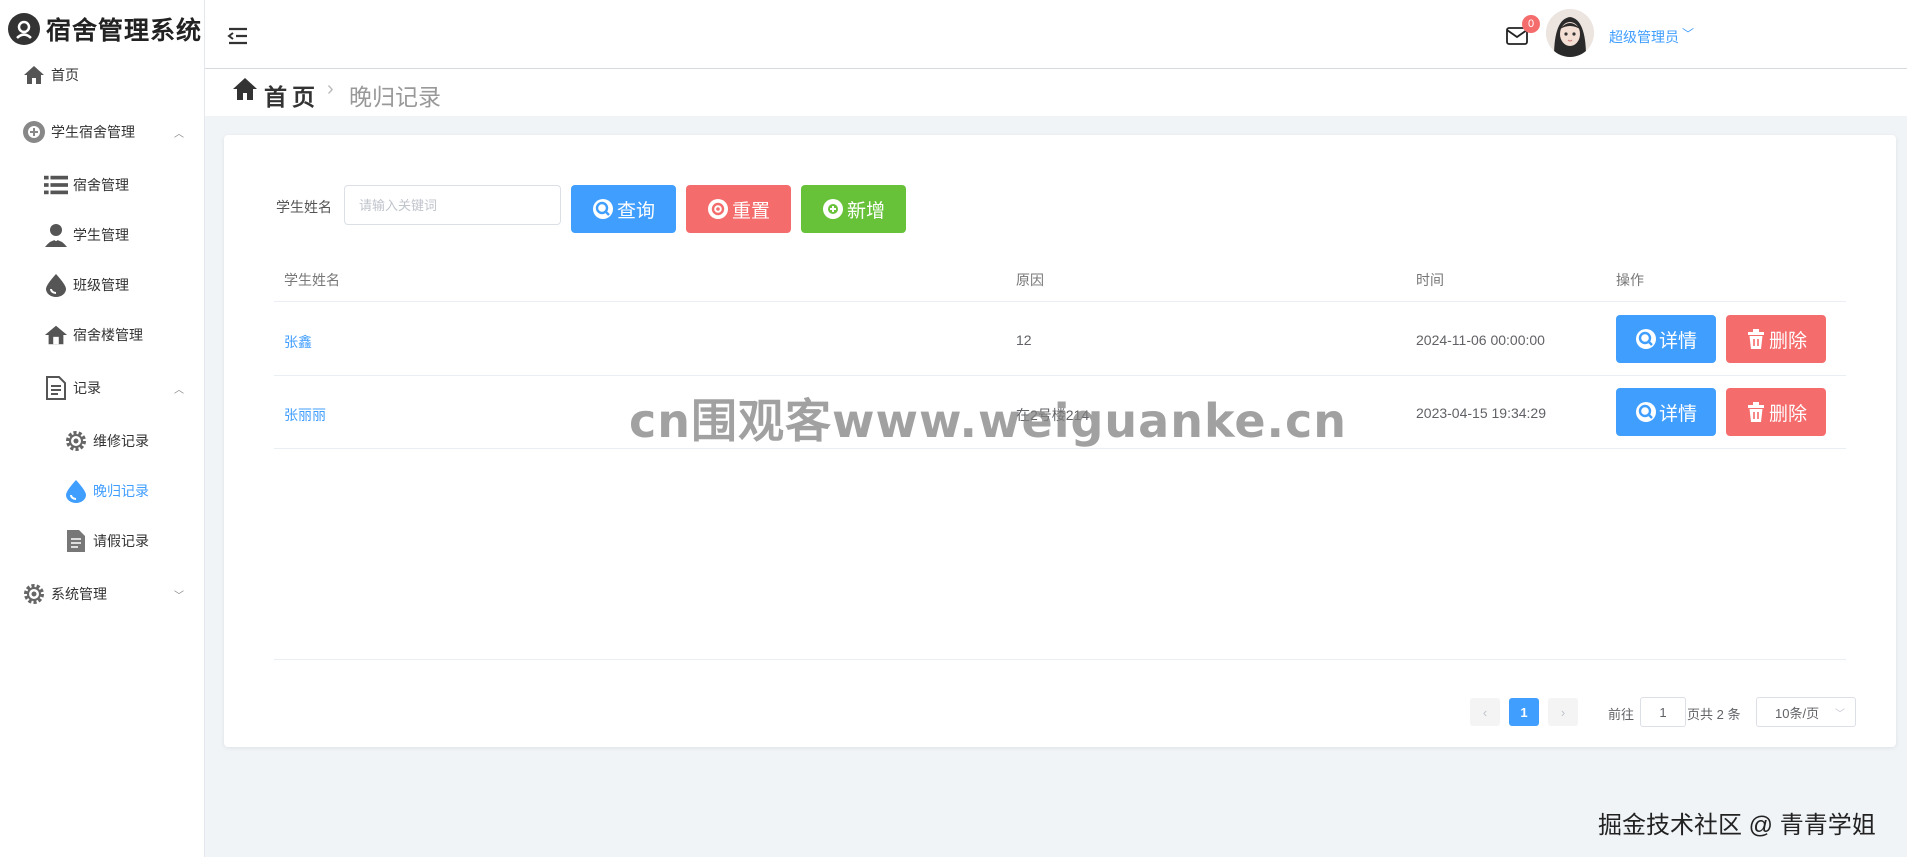 This screenshot has height=857, width=1907. Describe the element at coordinates (1644, 37) in the screenshot. I see `user-name: 超级管理员` at that location.